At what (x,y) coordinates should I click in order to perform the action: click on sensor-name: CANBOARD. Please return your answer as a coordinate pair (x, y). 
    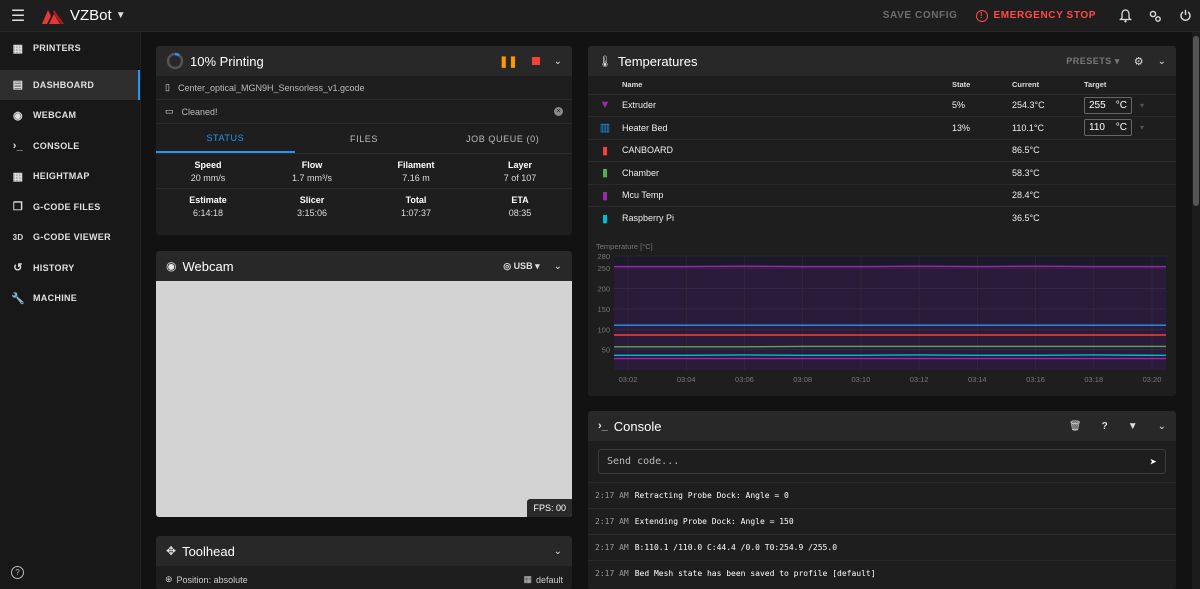
    Looking at the image, I should click on (787, 150).